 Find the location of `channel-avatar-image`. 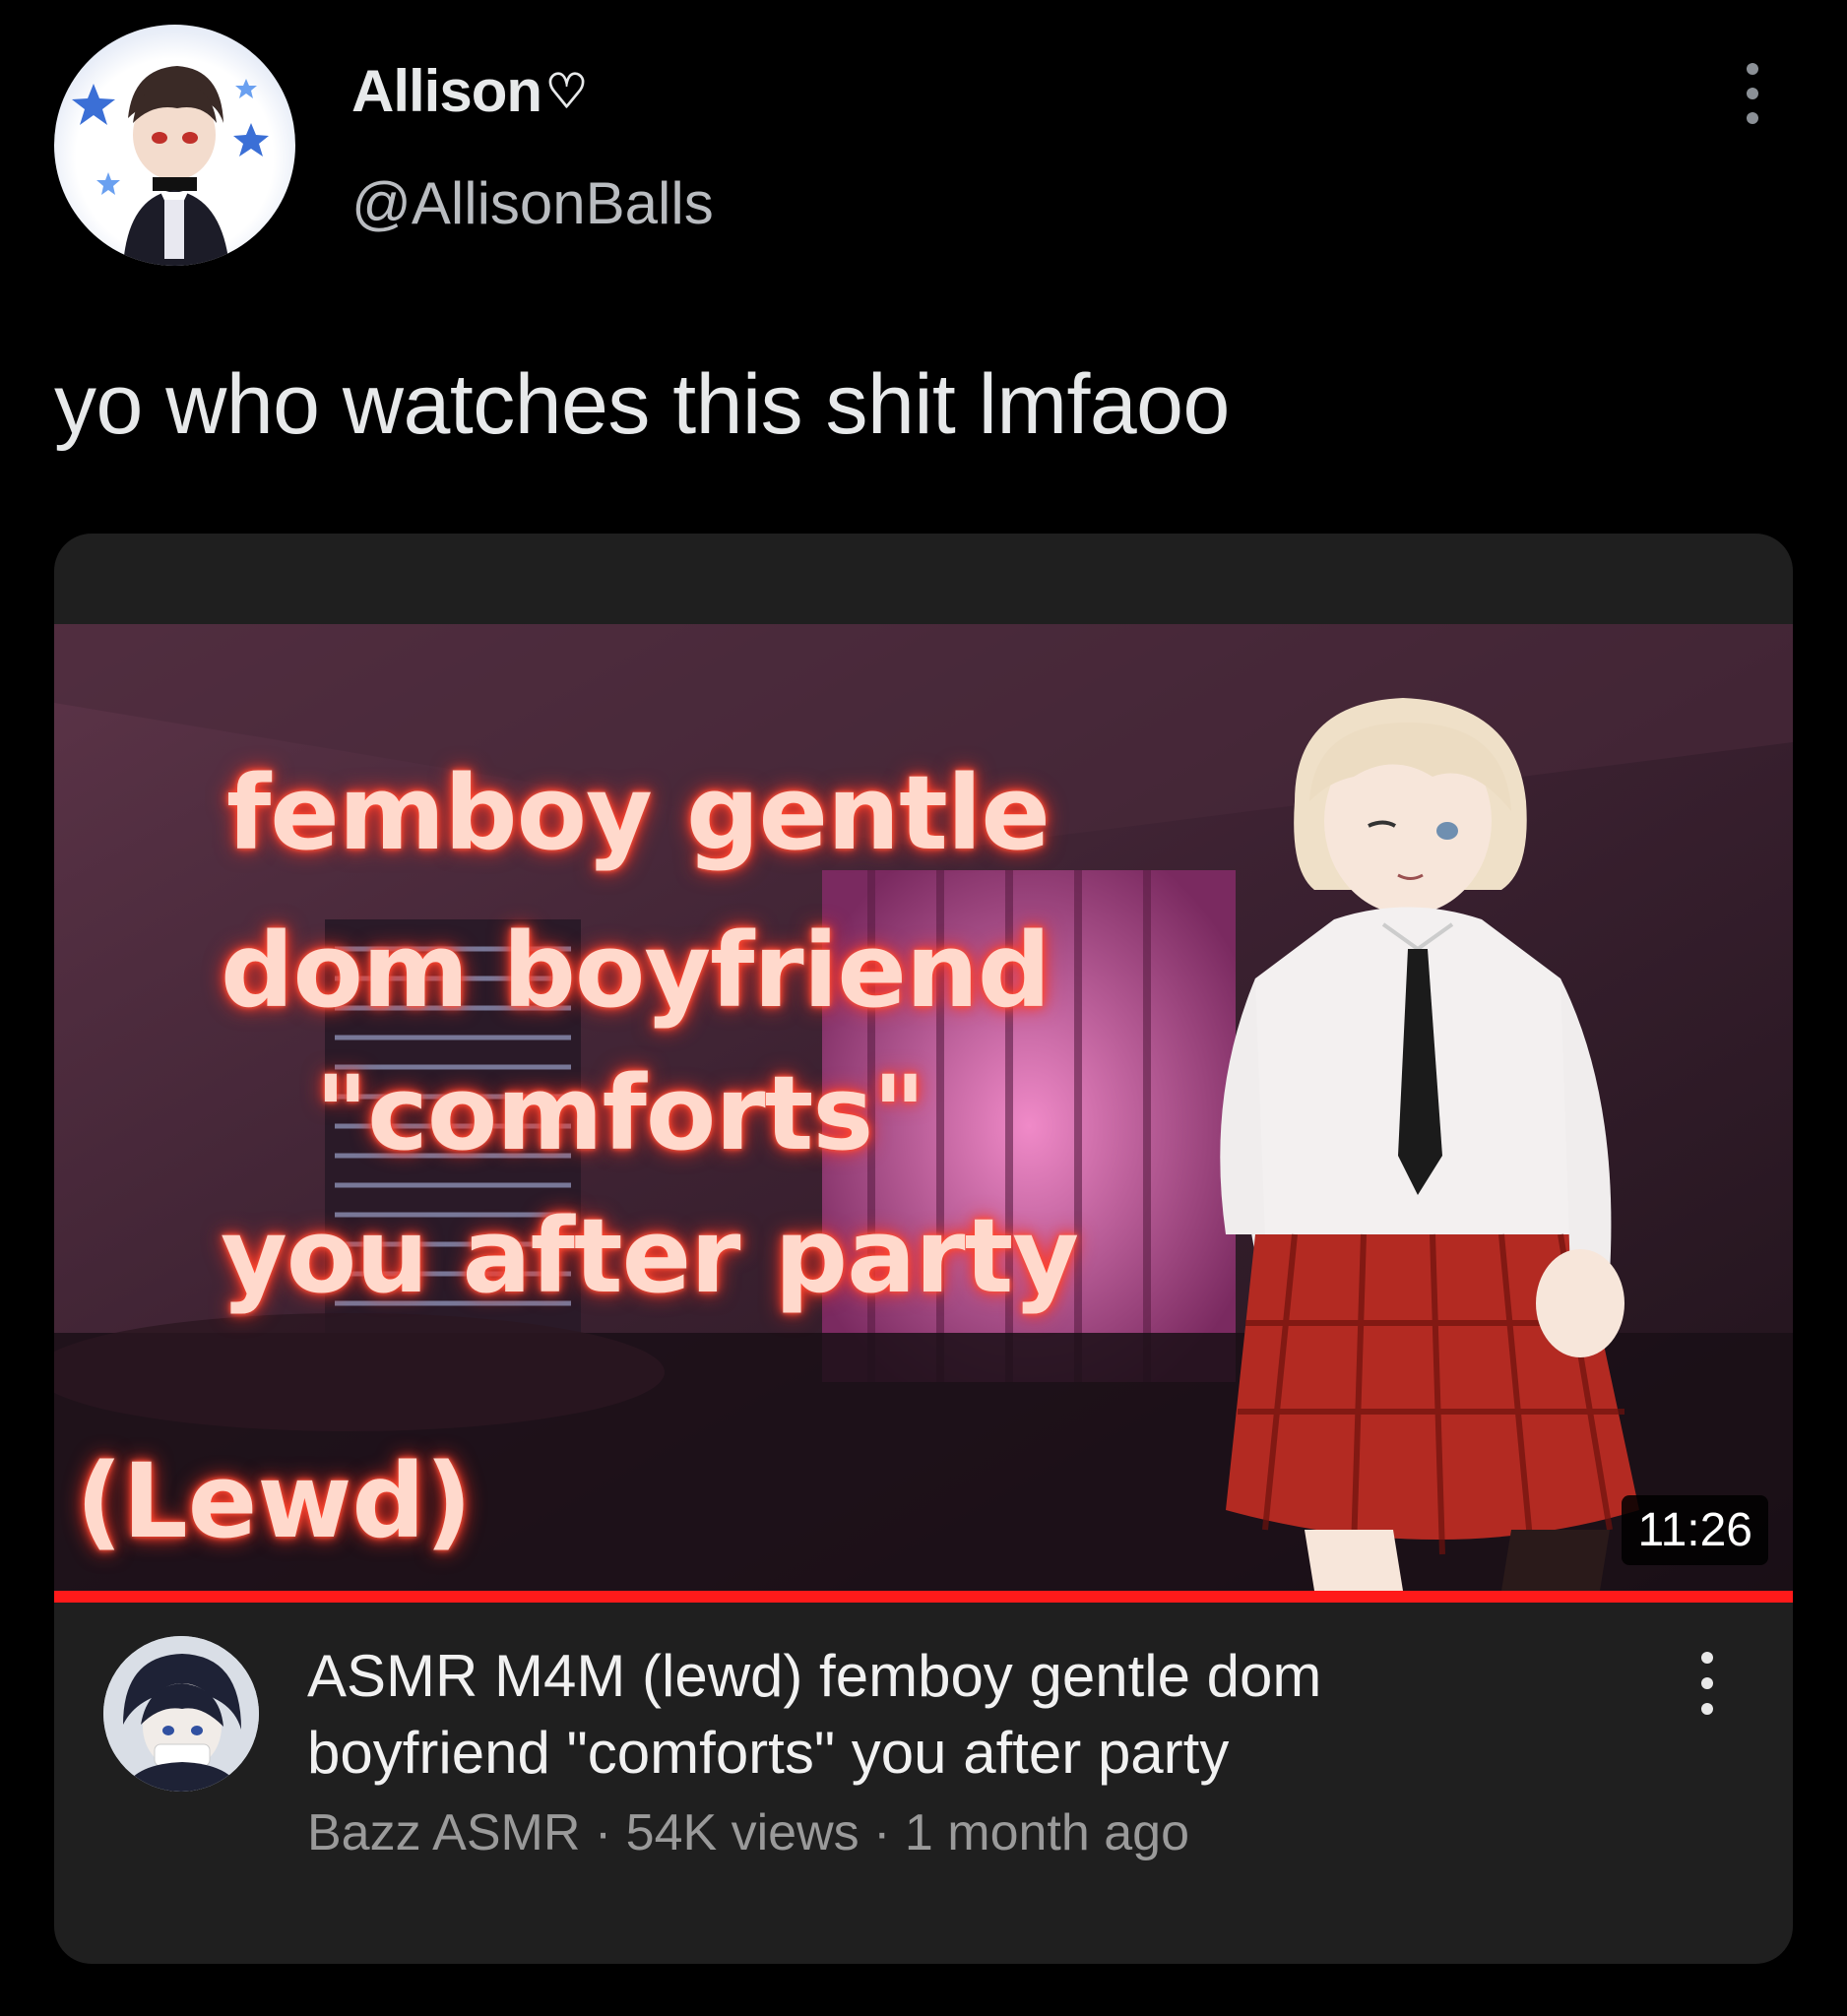

channel-avatar-image is located at coordinates (181, 1714).